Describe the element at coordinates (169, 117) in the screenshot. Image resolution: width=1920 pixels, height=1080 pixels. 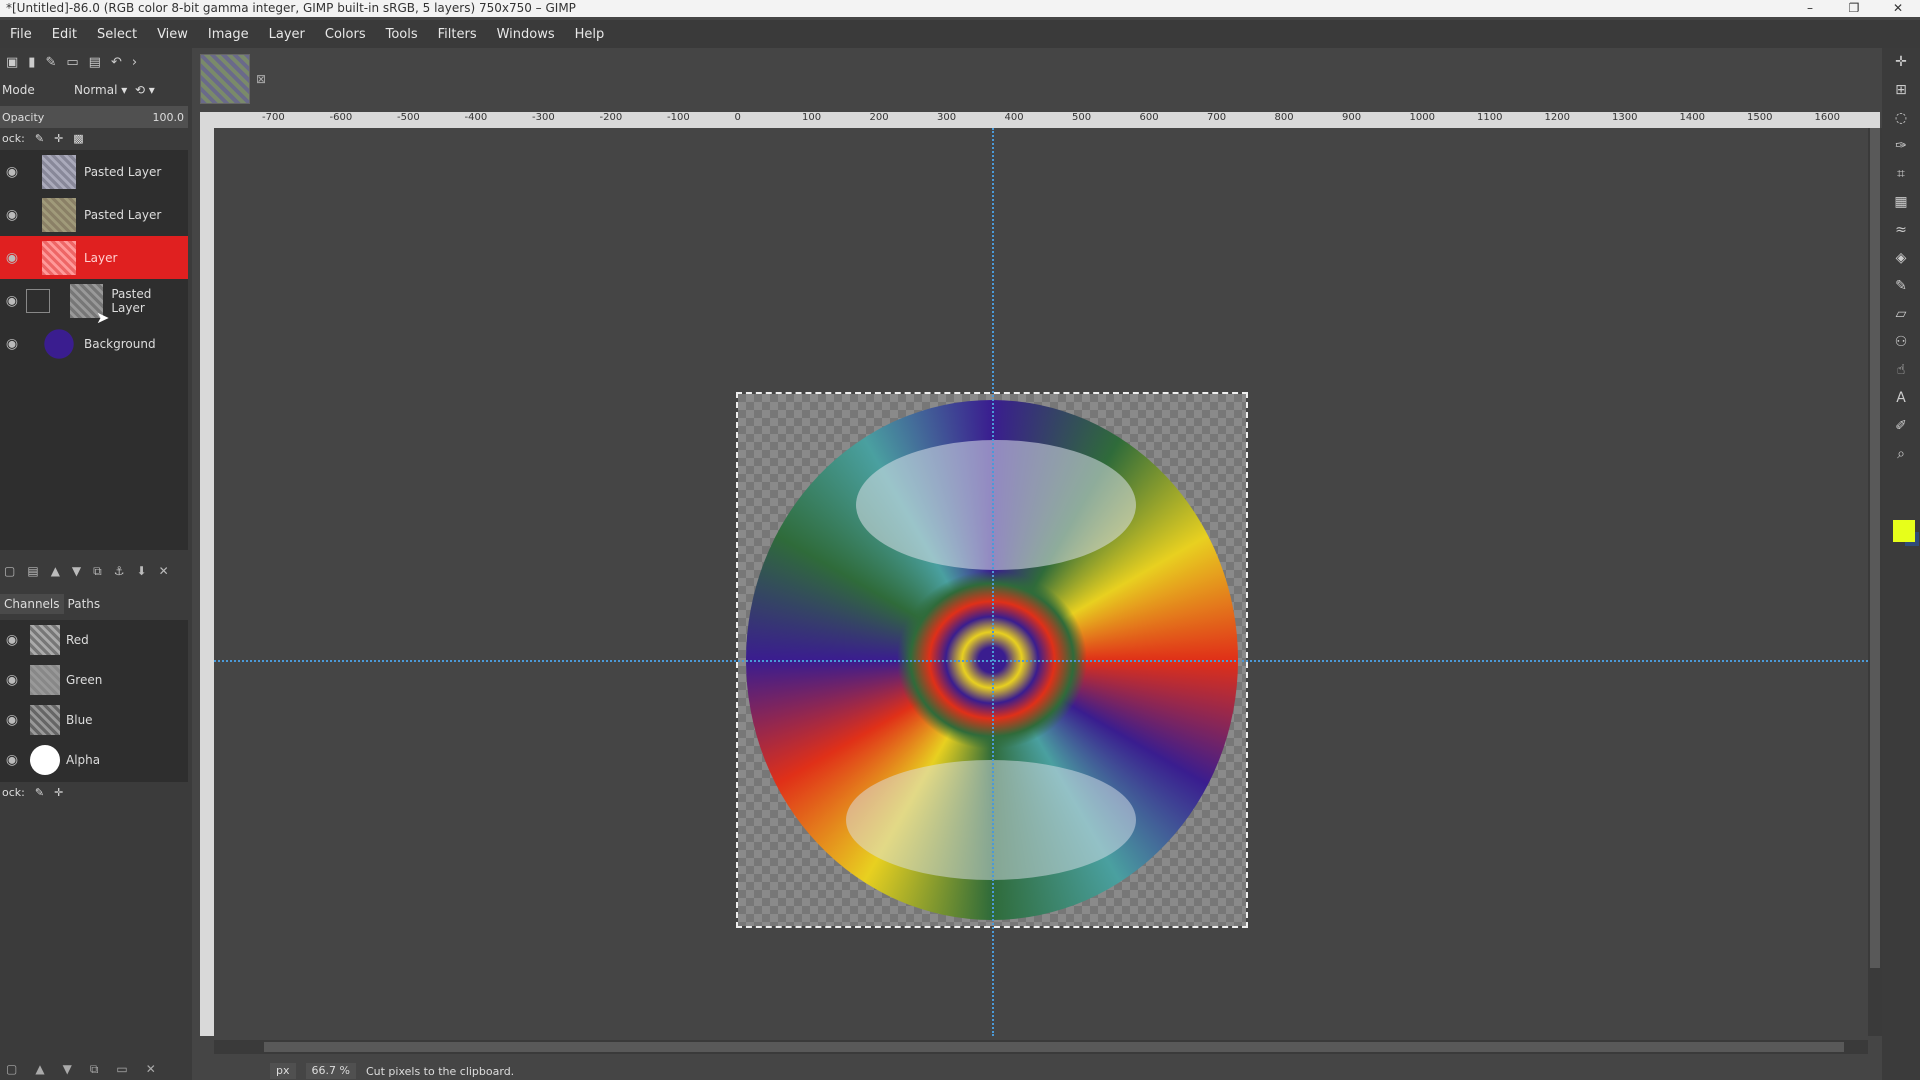
I see `opacity-value: 100.0` at that location.